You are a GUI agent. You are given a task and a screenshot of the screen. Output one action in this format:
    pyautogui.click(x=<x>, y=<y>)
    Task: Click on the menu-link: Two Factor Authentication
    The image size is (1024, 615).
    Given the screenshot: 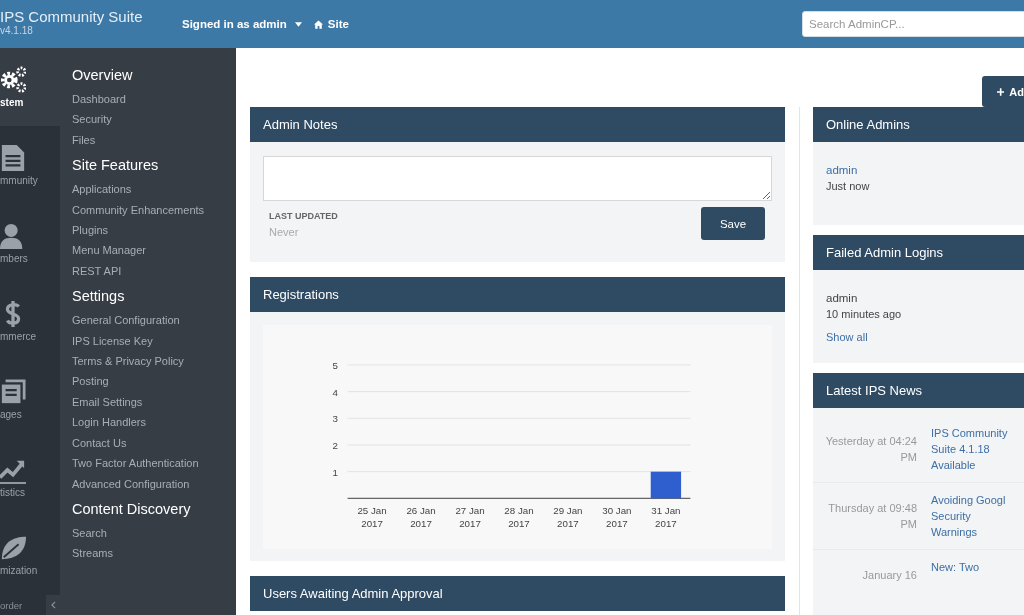 What is the action you would take?
    pyautogui.click(x=154, y=463)
    